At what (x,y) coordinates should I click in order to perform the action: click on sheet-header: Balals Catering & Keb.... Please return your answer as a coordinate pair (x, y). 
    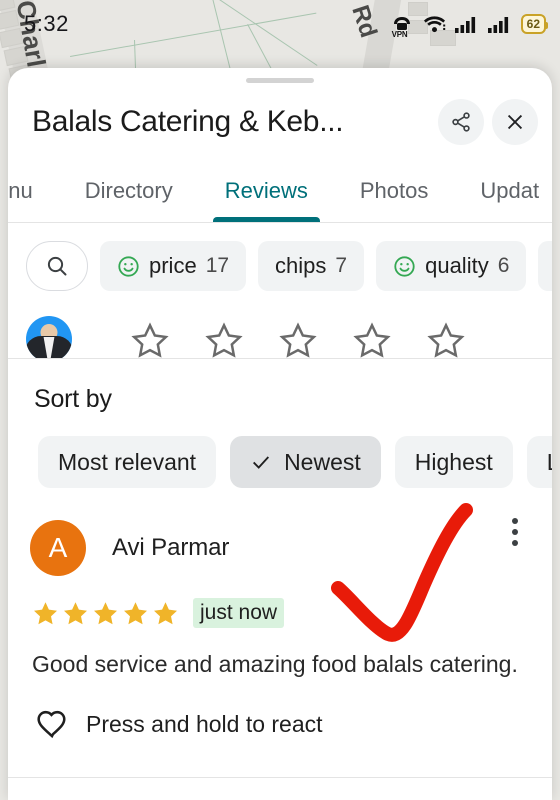
    Looking at the image, I should click on (280, 121).